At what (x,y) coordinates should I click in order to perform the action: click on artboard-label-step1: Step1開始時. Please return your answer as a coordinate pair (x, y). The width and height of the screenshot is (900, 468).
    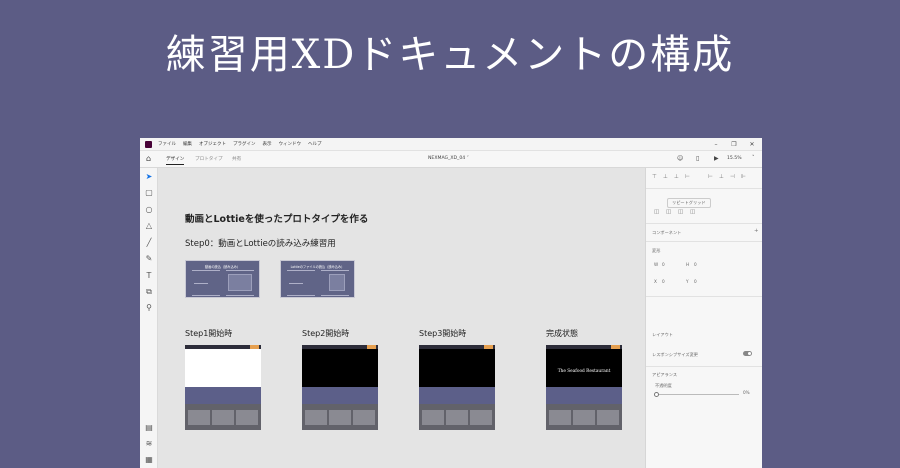
    Looking at the image, I should click on (209, 333).